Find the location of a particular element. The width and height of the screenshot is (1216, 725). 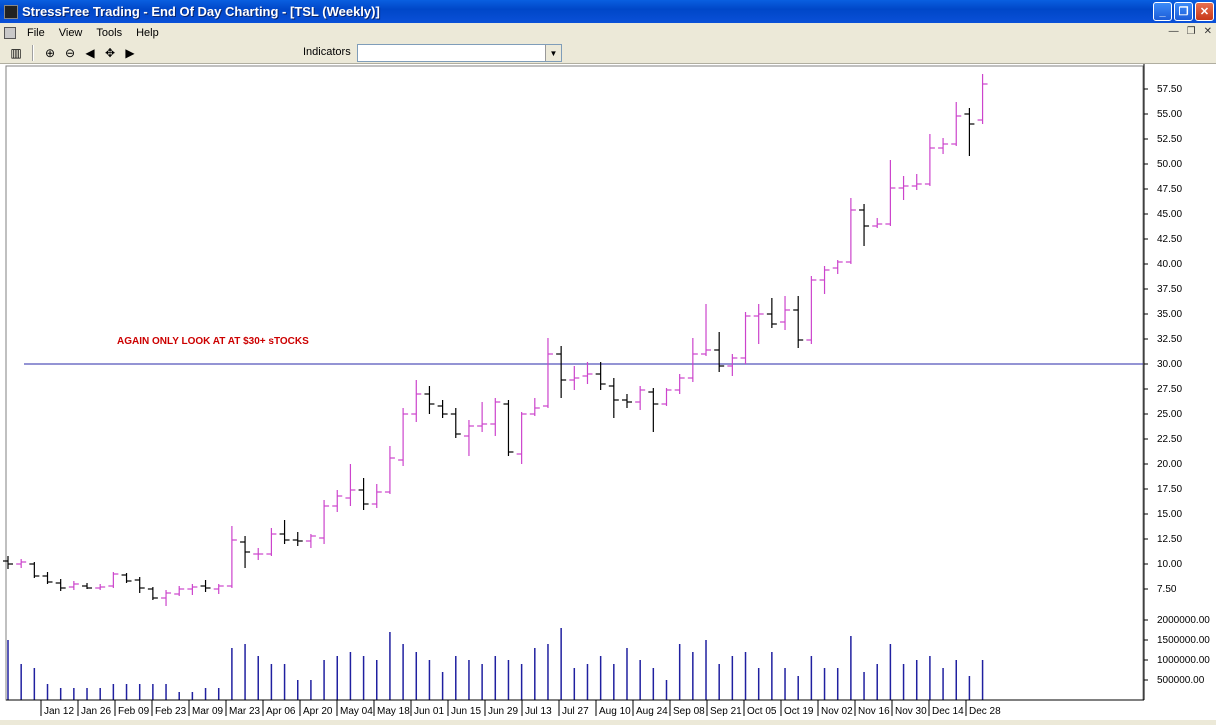

date-tick-label: Dec 28 is located at coordinates (985, 711).